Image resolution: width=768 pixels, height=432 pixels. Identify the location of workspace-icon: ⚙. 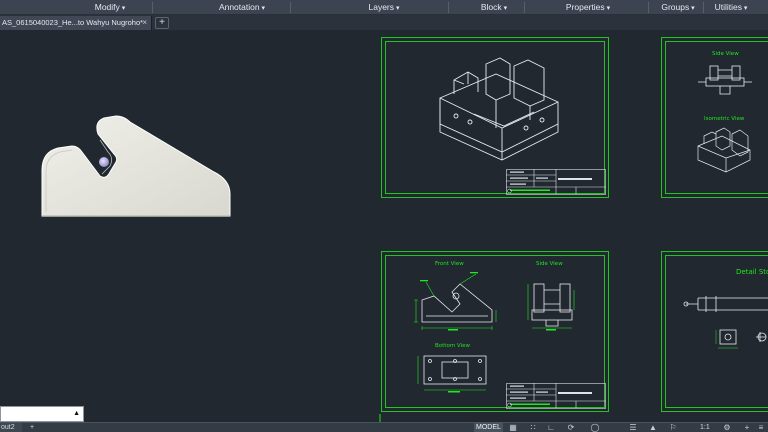
(727, 427).